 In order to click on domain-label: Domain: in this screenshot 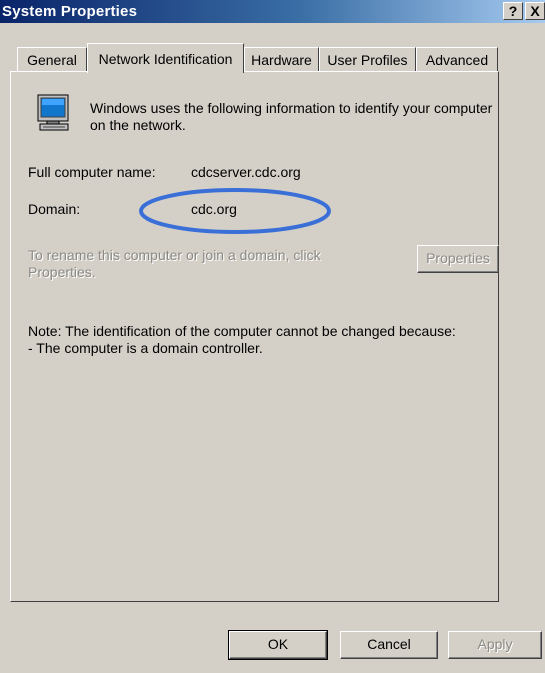, I will do `click(54, 209)`.